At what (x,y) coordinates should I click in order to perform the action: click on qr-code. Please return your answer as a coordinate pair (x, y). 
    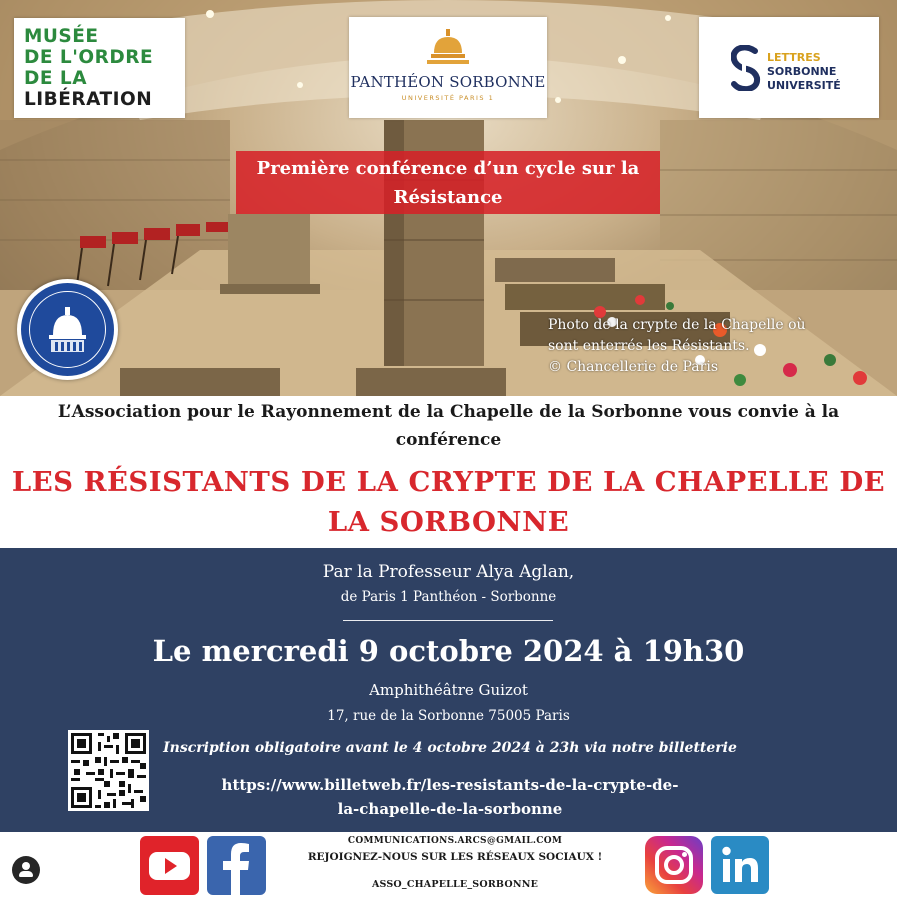
    Looking at the image, I should click on (108, 770).